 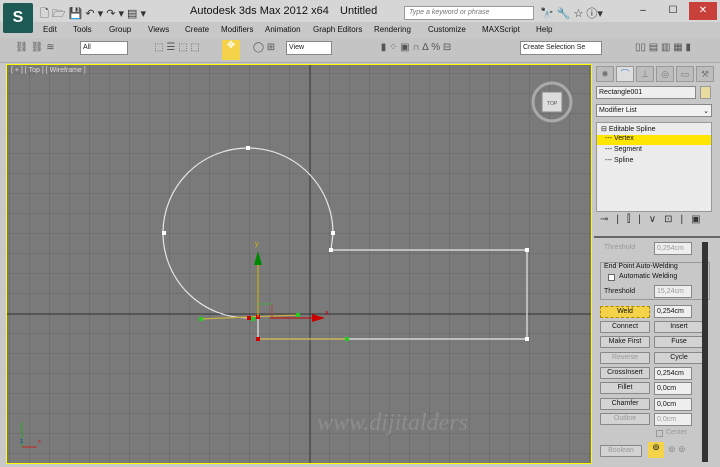 What do you see at coordinates (259, 11) in the screenshot?
I see `app-title: Autodesk 3ds Max 2012 x64` at bounding box center [259, 11].